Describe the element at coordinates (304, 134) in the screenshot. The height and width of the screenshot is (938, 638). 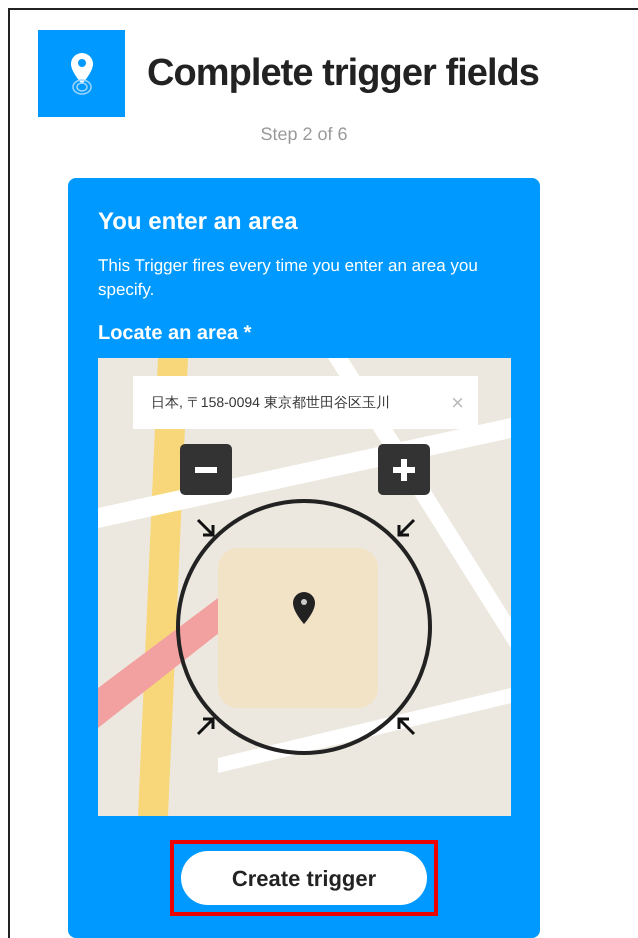
I see `step-indicator: Step 2 of 6` at that location.